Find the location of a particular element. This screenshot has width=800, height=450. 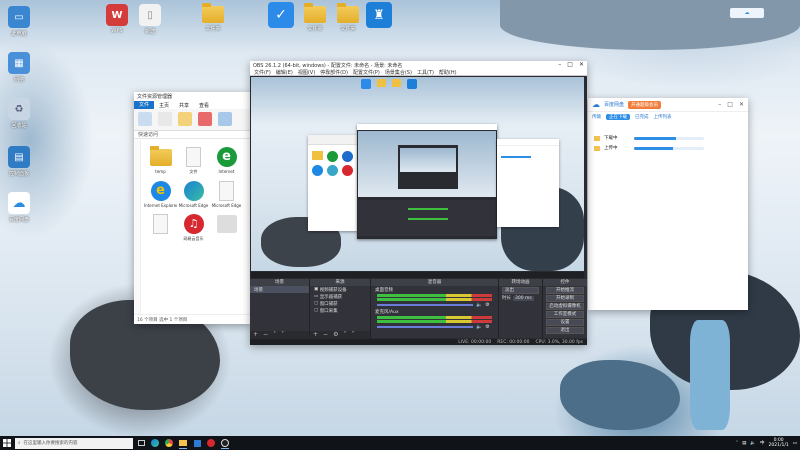

navigation-pane is located at coordinates (137, 227).